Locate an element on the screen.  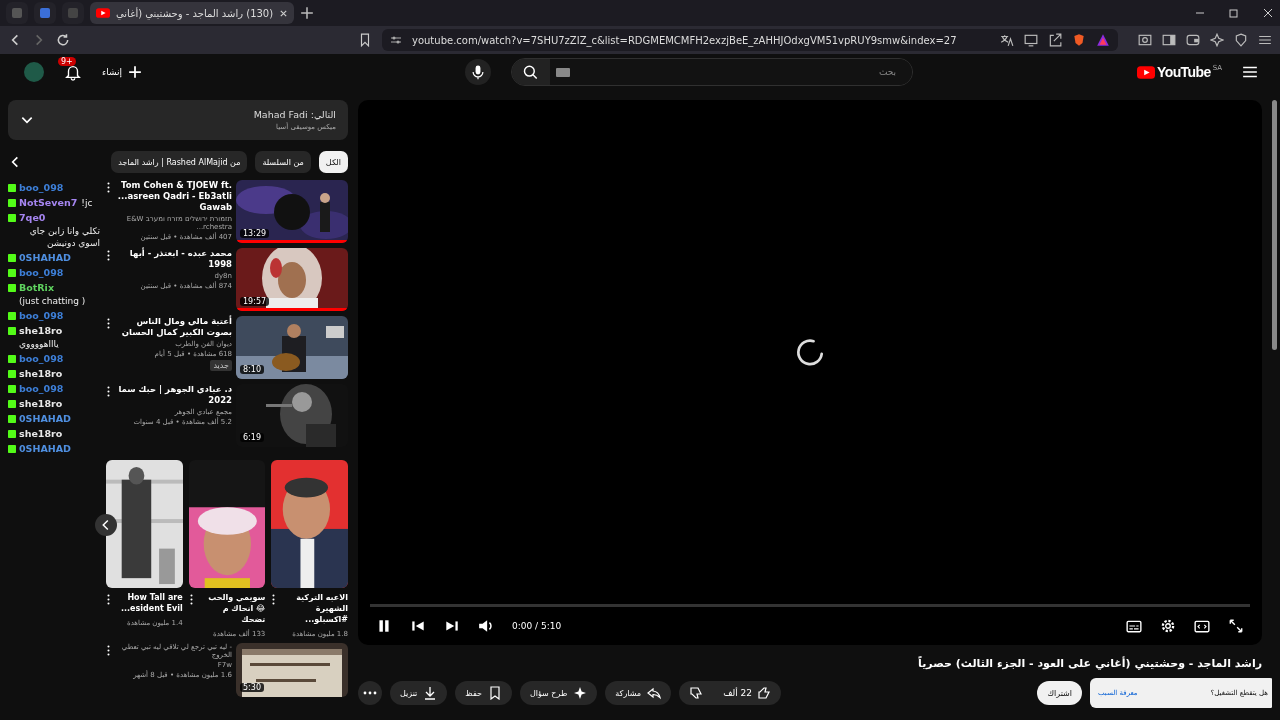
short-title: How Tall are ...esident Evil is located at coordinates (149, 603).